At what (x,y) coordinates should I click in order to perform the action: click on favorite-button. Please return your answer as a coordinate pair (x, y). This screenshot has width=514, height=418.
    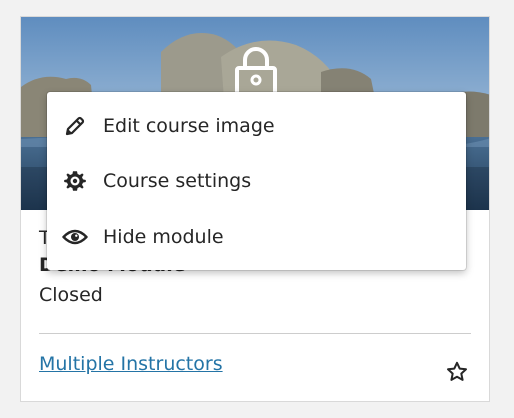
    Looking at the image, I should click on (457, 372).